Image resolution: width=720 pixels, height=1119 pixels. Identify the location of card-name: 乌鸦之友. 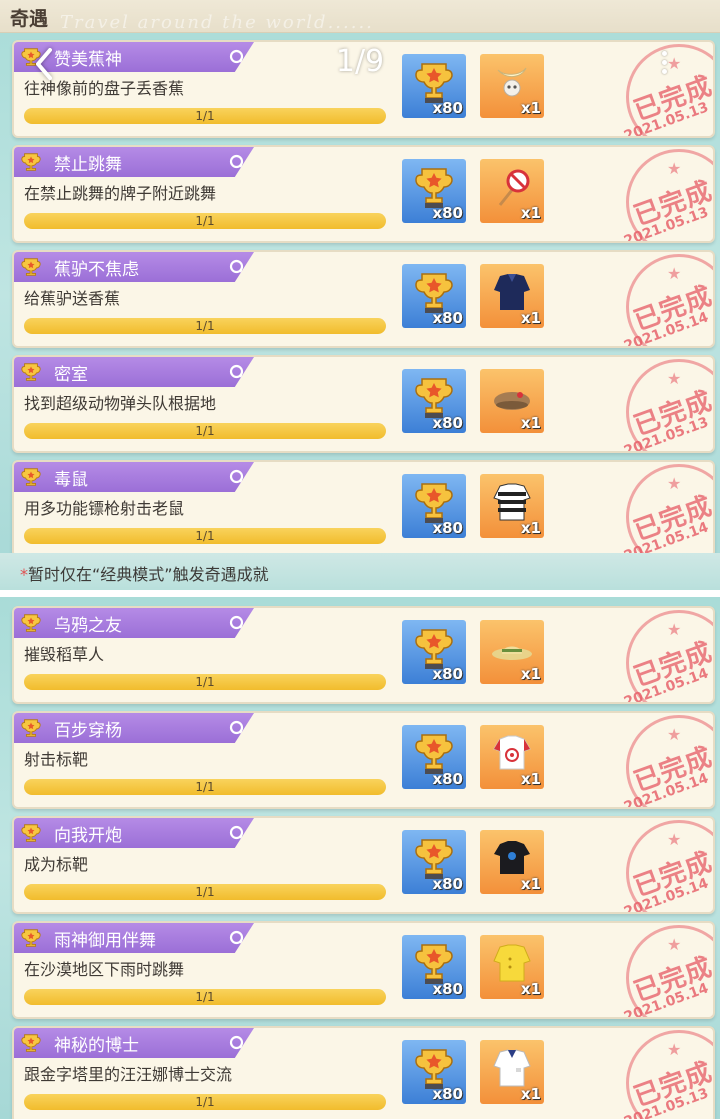
(88, 626).